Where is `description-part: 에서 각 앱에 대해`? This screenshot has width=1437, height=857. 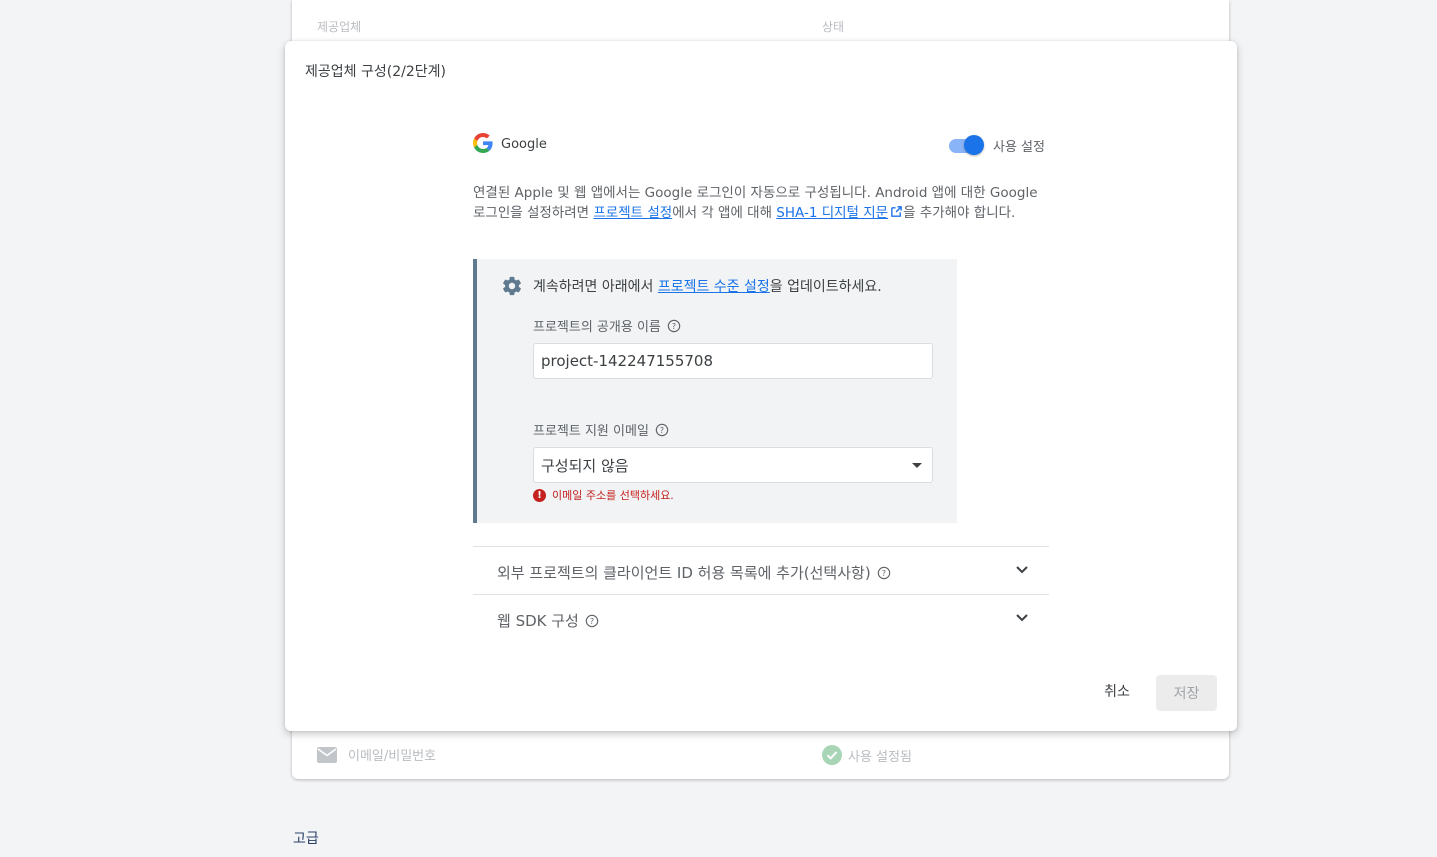 description-part: 에서 각 앱에 대해 is located at coordinates (724, 213).